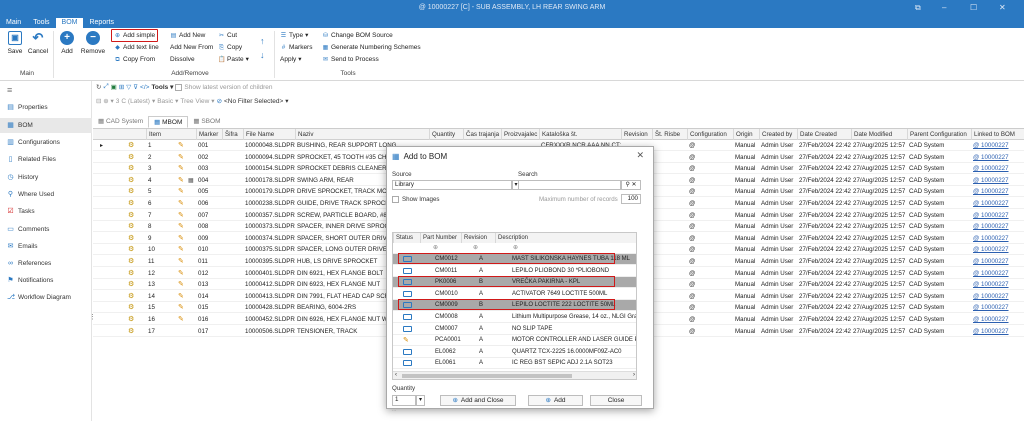 Image resolution: width=1024 pixels, height=421 pixels. I want to click on col-header: Proizvajalec, so click(520, 134).